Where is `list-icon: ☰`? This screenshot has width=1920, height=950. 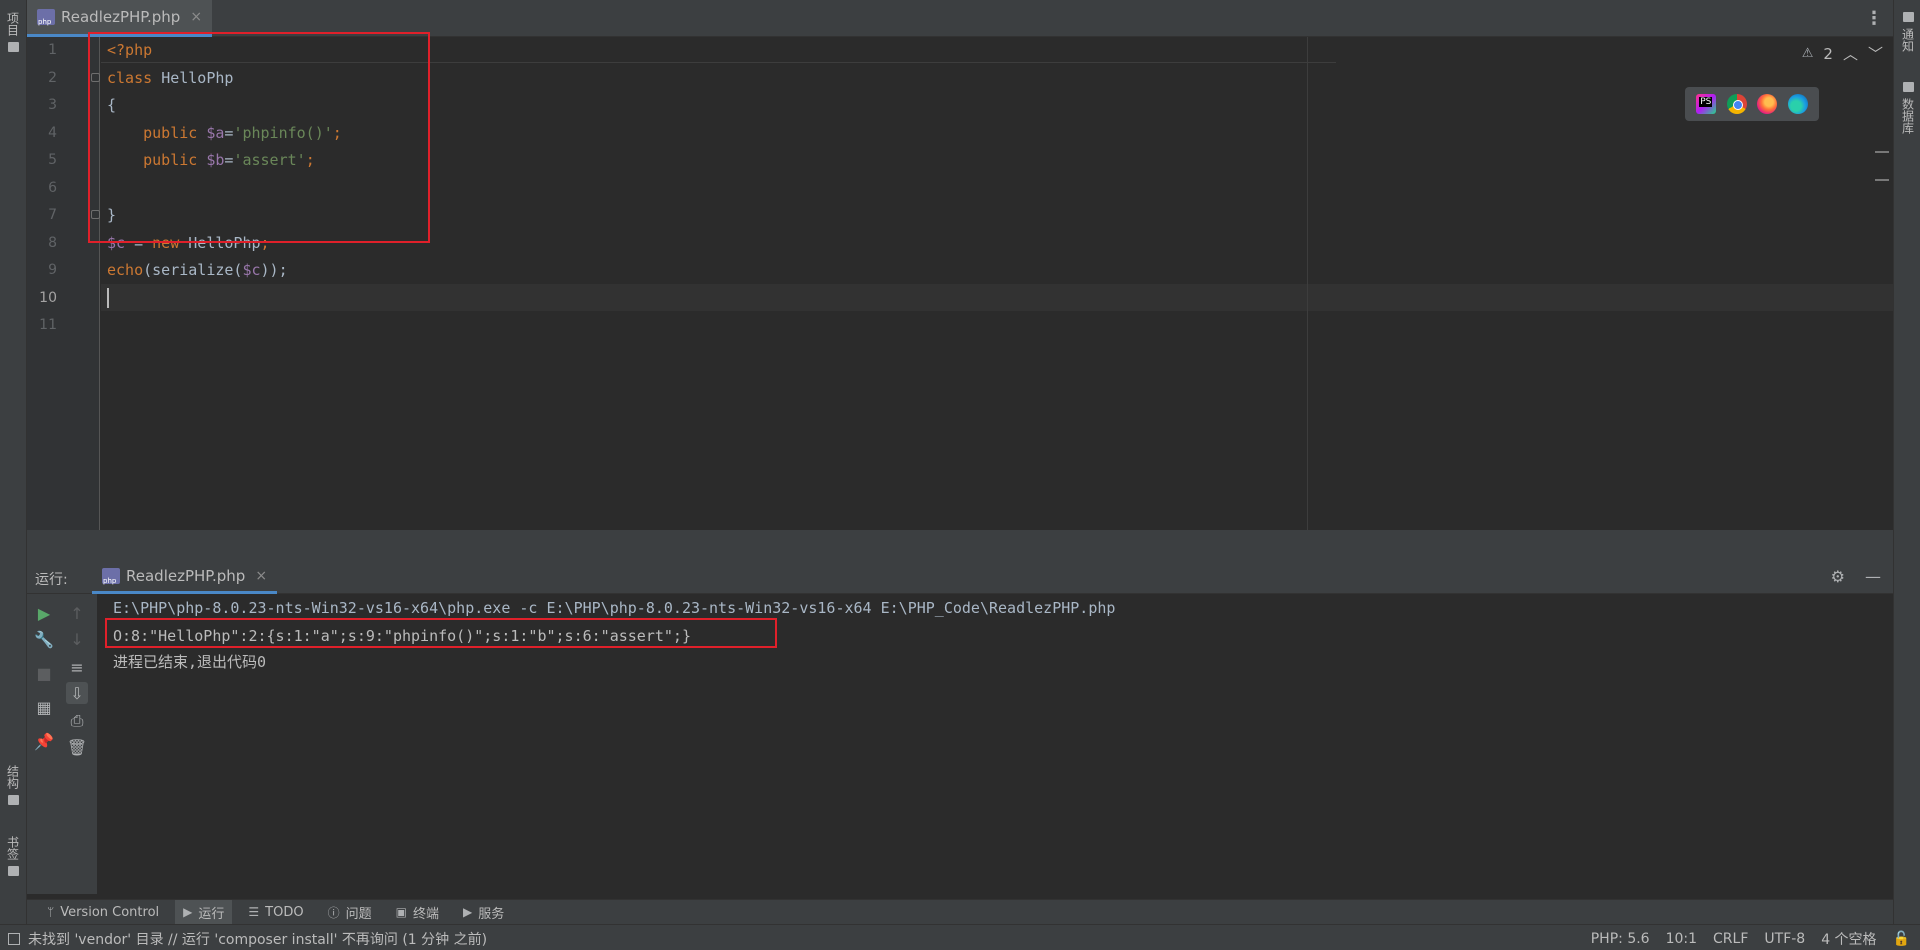 list-icon: ☰ is located at coordinates (254, 912).